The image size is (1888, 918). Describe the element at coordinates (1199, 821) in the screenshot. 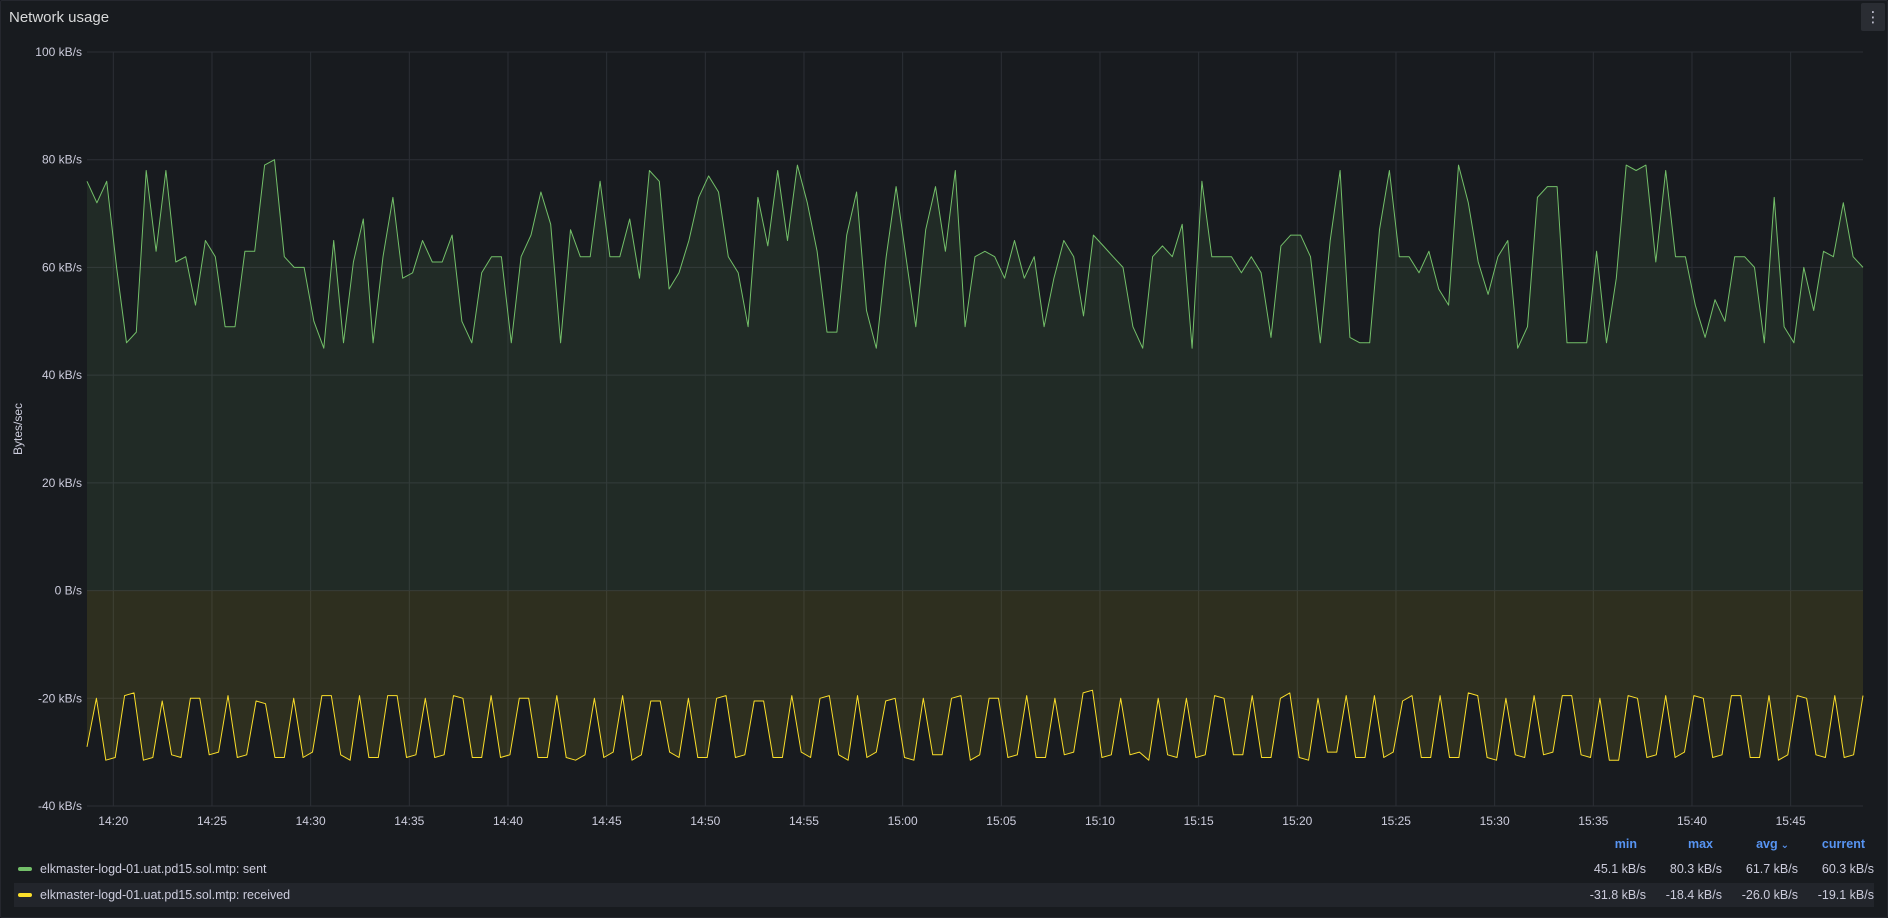

I see `x-tick-label: 15:15` at that location.